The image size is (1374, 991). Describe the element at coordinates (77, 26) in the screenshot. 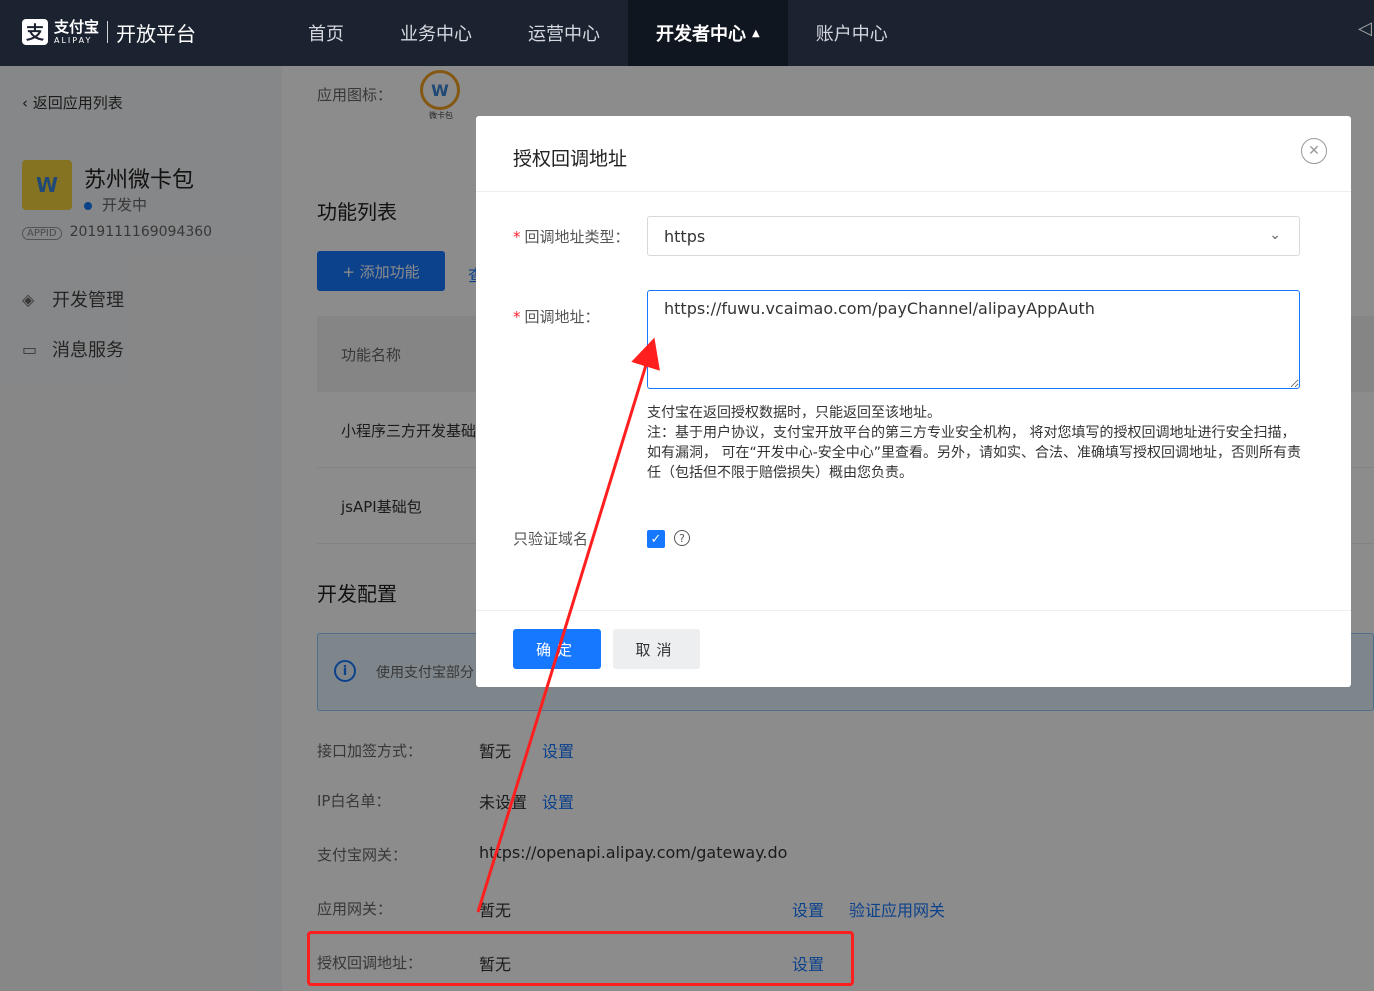

I see `logo-brand-cn: 支付宝` at that location.